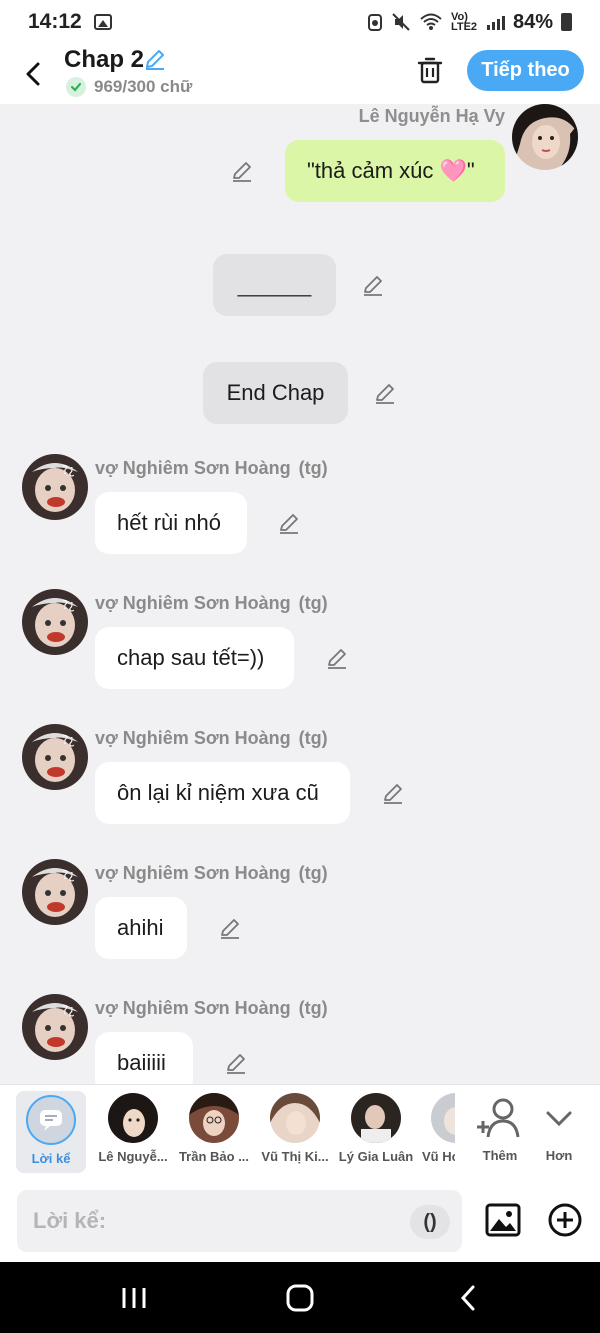 The height and width of the screenshot is (1333, 600). I want to click on home-icon, so click(300, 1298).